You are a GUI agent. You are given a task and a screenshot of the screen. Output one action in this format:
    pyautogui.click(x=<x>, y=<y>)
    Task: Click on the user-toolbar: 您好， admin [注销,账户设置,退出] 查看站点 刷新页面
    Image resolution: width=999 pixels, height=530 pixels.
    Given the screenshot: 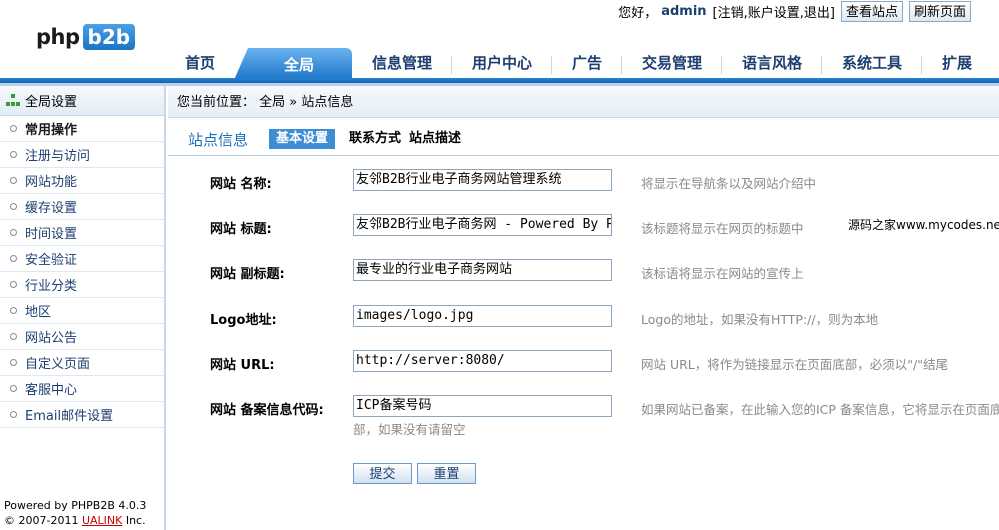 What is the action you would take?
    pyautogui.click(x=794, y=11)
    